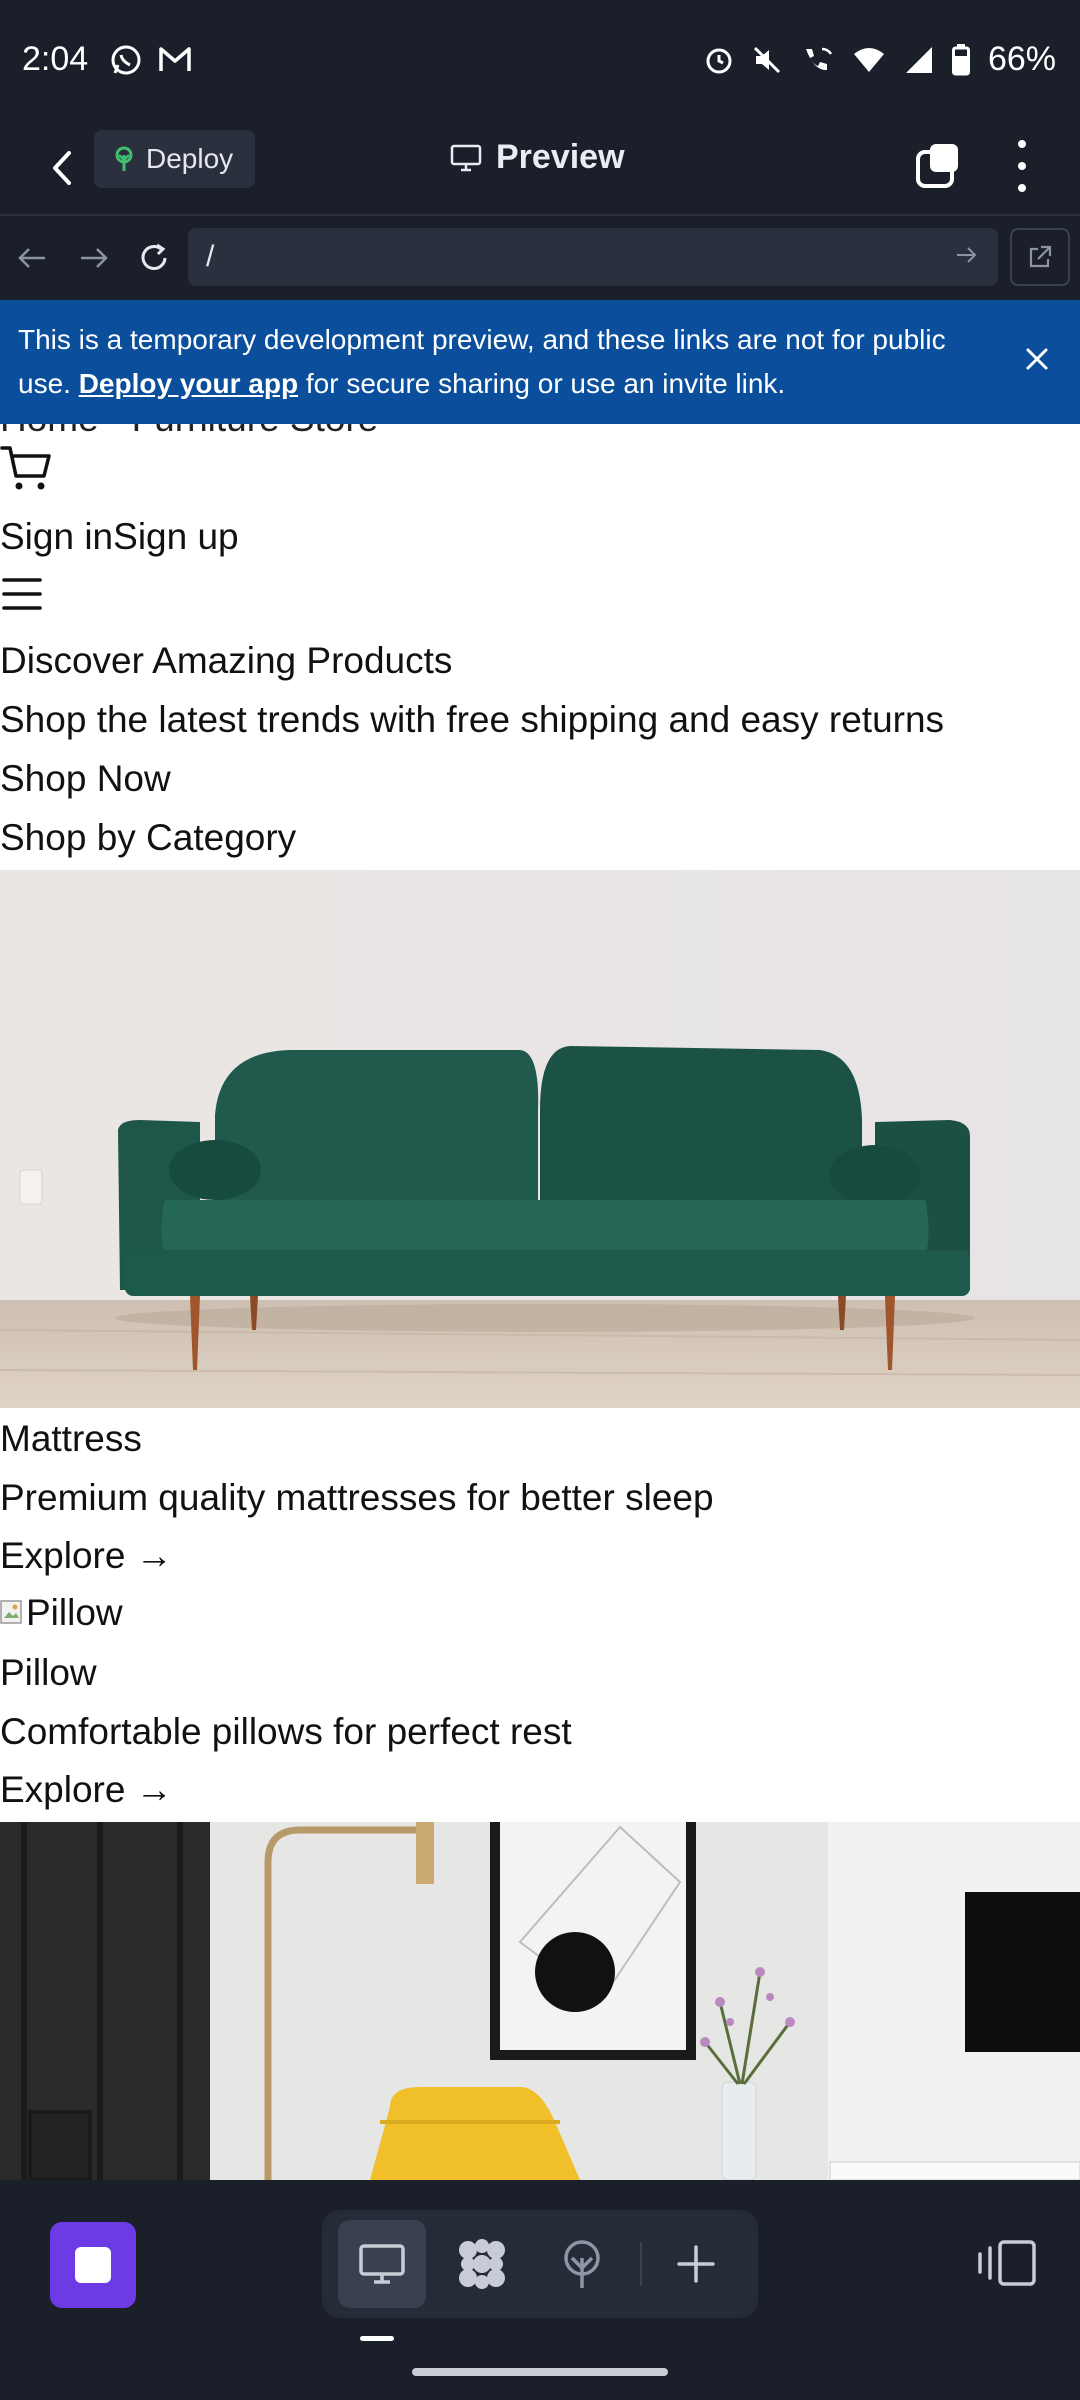  What do you see at coordinates (56, 536) in the screenshot?
I see `sign-in-link: Sign in` at bounding box center [56, 536].